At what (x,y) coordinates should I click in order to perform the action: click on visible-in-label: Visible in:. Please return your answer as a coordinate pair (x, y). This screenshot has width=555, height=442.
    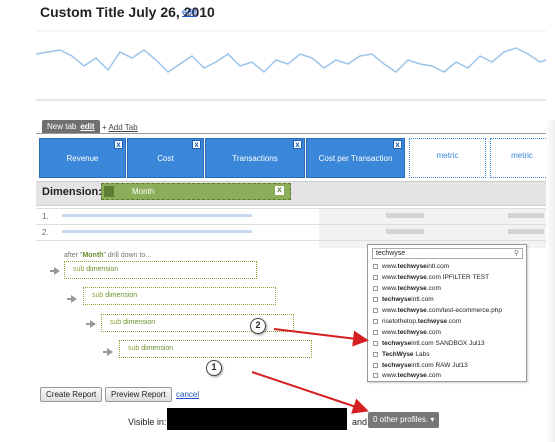
    Looking at the image, I should click on (147, 422).